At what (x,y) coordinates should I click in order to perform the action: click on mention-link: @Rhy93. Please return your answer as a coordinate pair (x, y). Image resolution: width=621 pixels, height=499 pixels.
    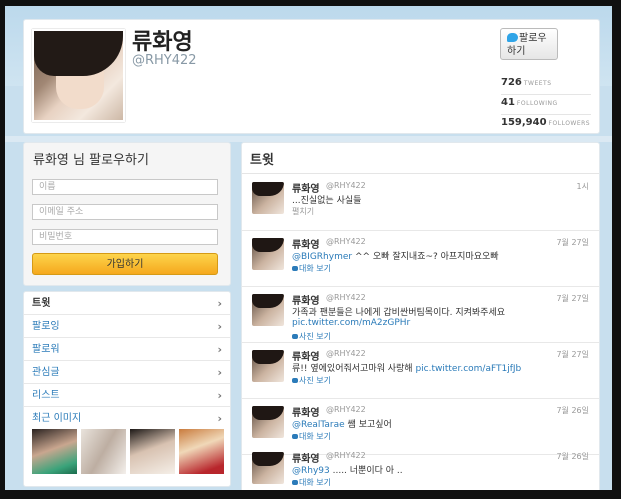
    Looking at the image, I should click on (311, 471).